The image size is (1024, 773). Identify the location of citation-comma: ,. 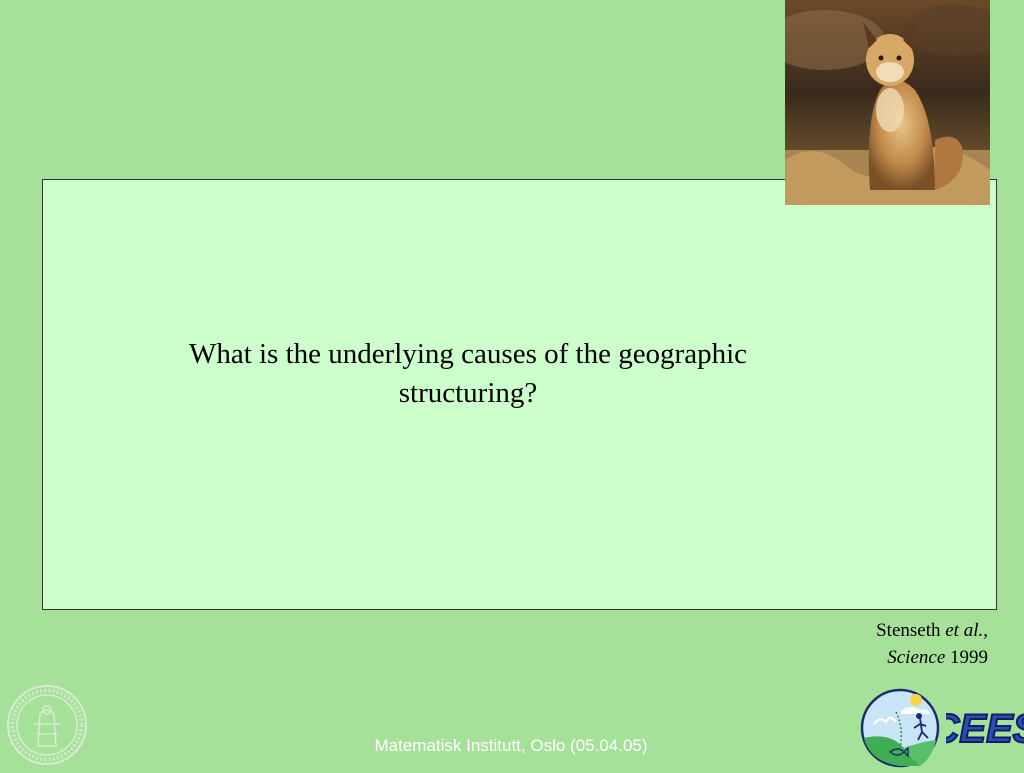
(985, 630).